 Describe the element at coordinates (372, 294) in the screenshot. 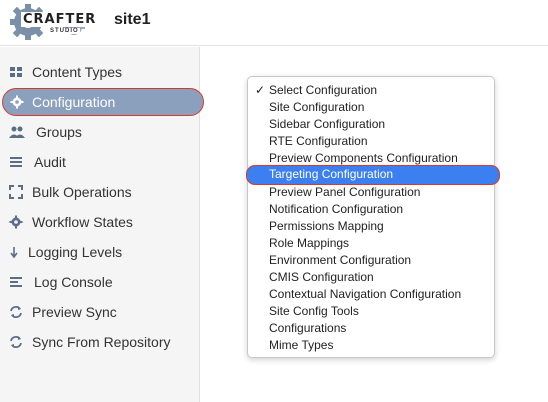

I see `option-contextual-navigation-configuration: Contextual Navigation Configuration` at that location.